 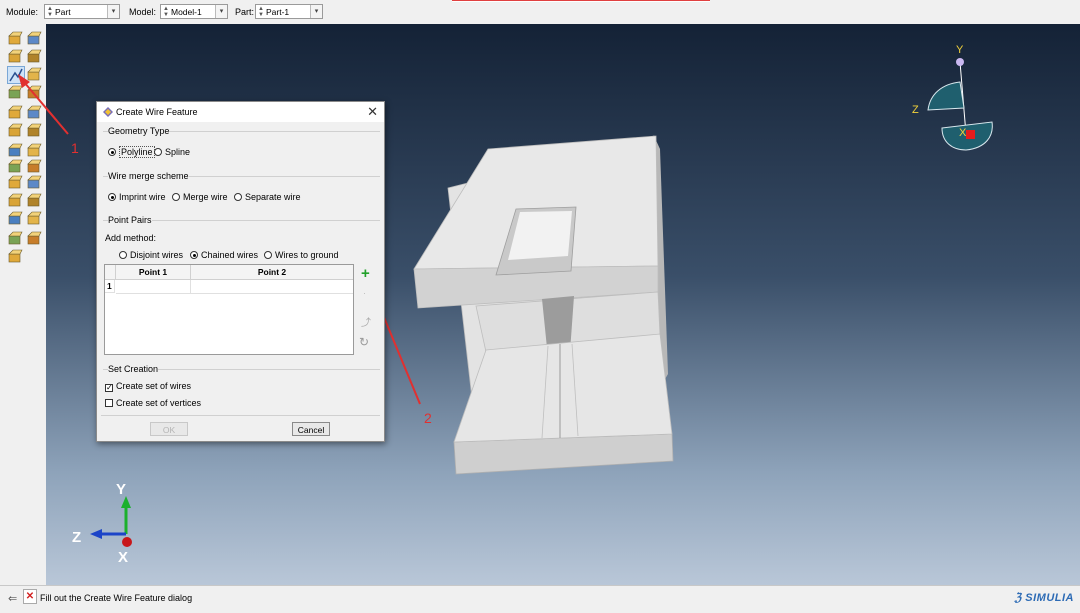 I want to click on disjoint-wires-radio: Disjoint wires, so click(x=151, y=255).